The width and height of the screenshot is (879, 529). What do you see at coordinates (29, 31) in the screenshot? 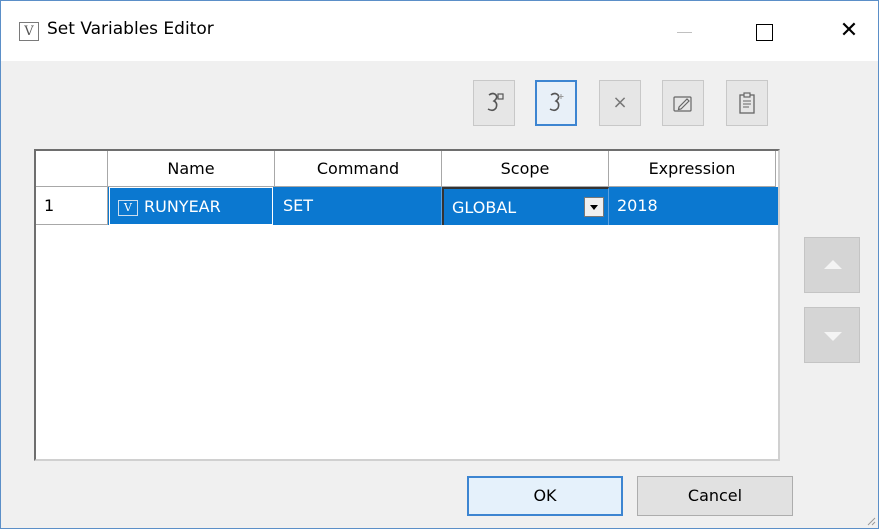
I see `app-variable-icon: V` at bounding box center [29, 31].